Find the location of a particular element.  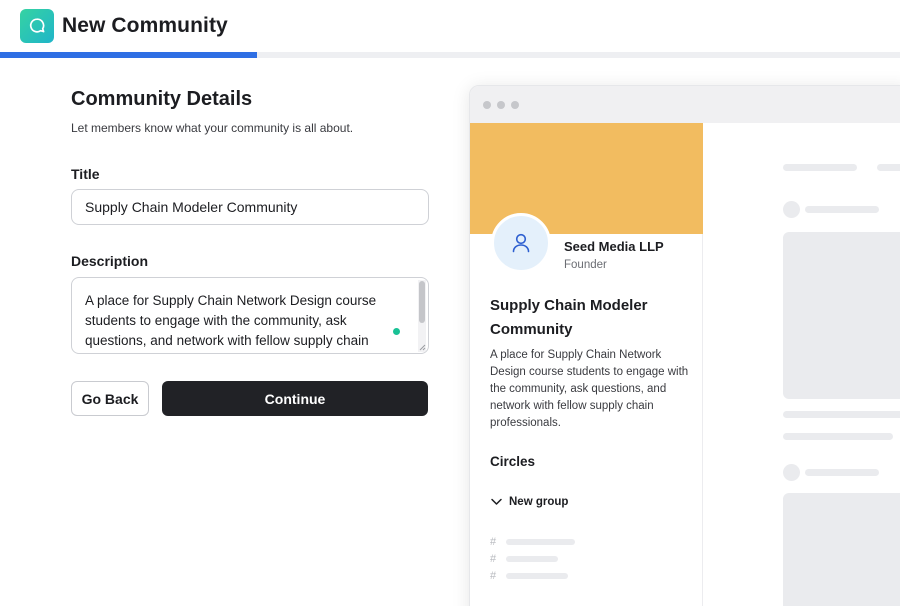

grammar-assistant-dot is located at coordinates (396, 331).